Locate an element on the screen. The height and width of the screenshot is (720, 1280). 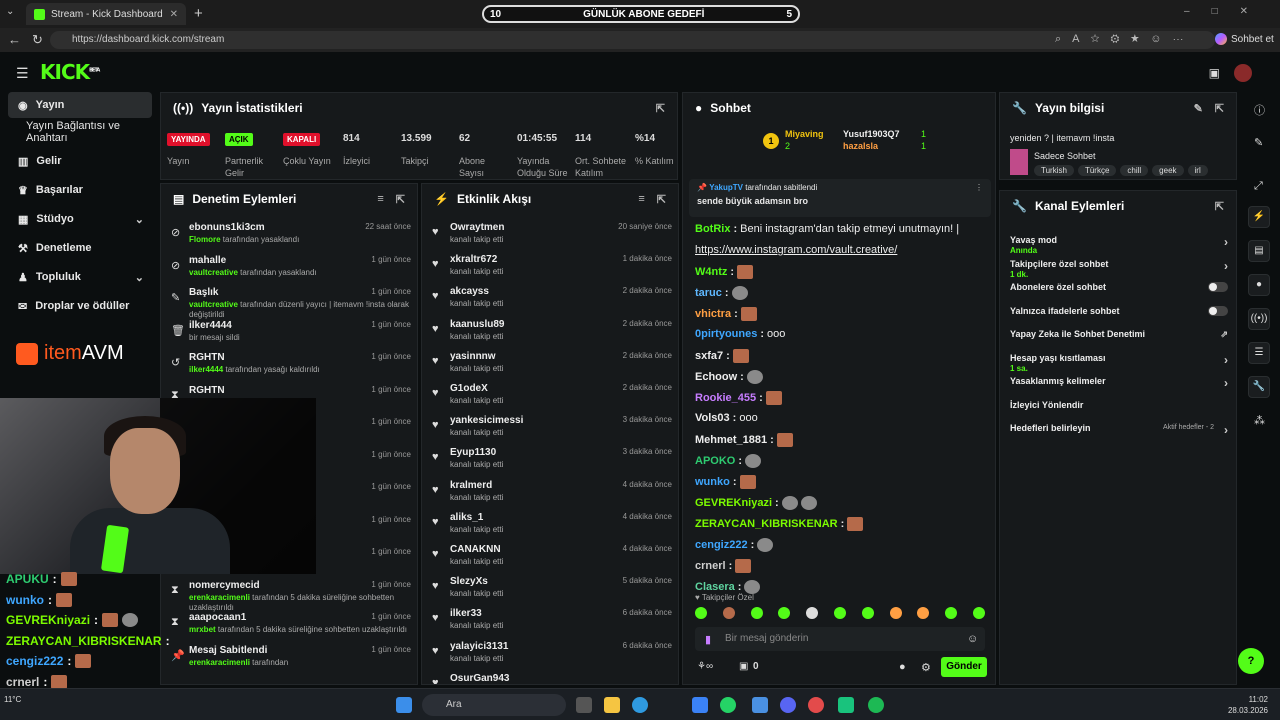
broadcast-icon: ((•)) is located at coordinates (1259, 319).